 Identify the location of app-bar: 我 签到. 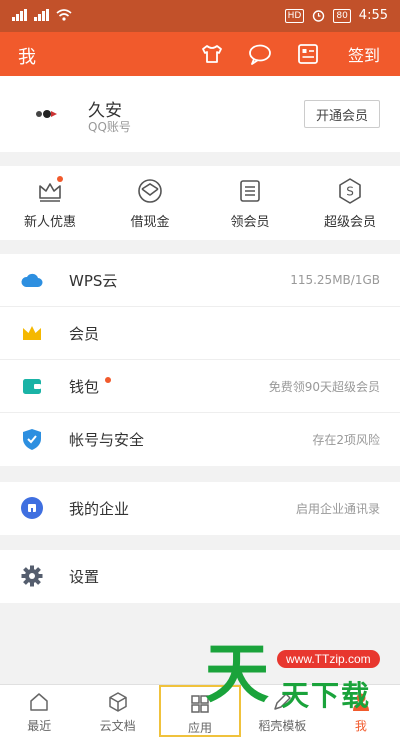
(200, 54).